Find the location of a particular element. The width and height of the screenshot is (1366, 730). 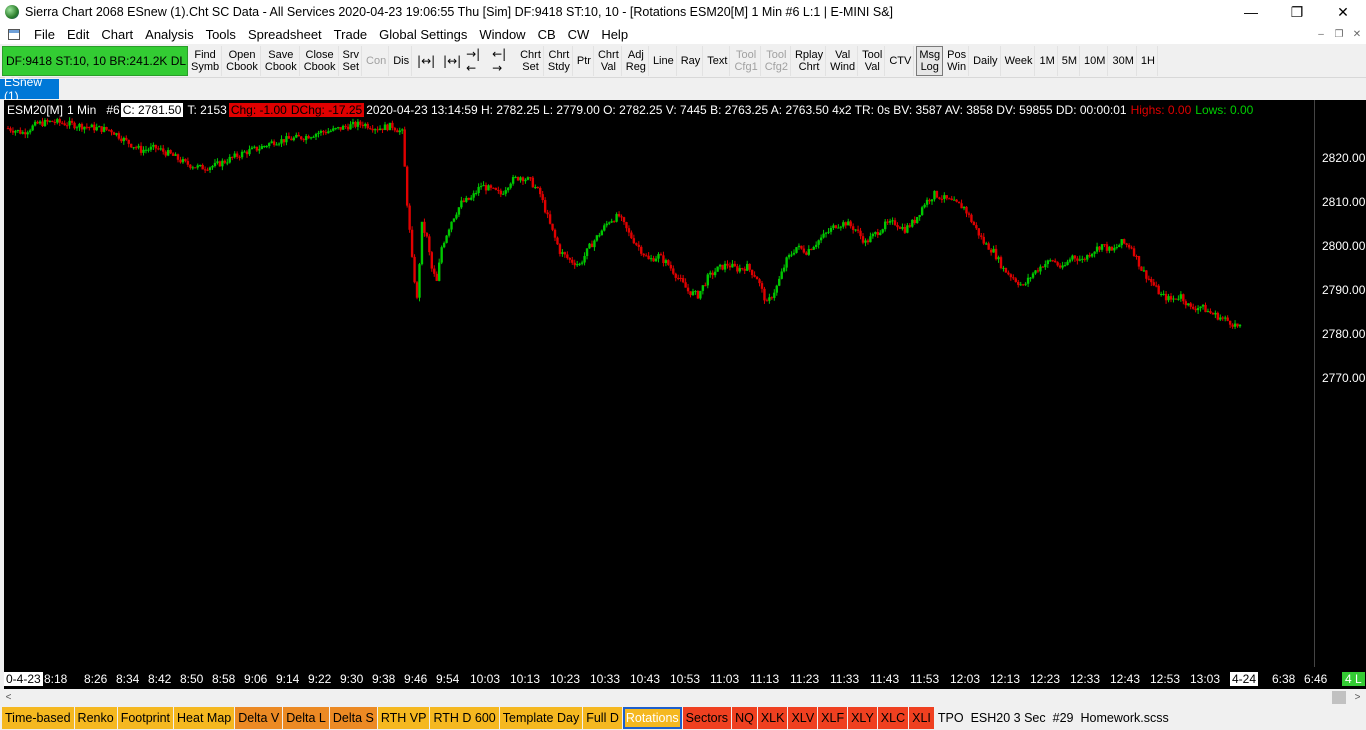

tool-rplay-chrt-button: Rplay Chrt is located at coordinates (810, 60).